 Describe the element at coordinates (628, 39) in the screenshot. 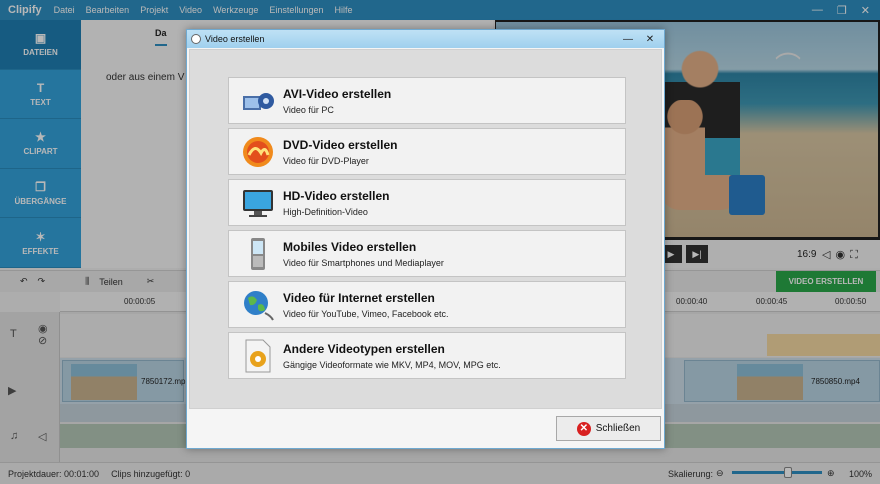

I see `dialog-minimize-icon: —` at that location.